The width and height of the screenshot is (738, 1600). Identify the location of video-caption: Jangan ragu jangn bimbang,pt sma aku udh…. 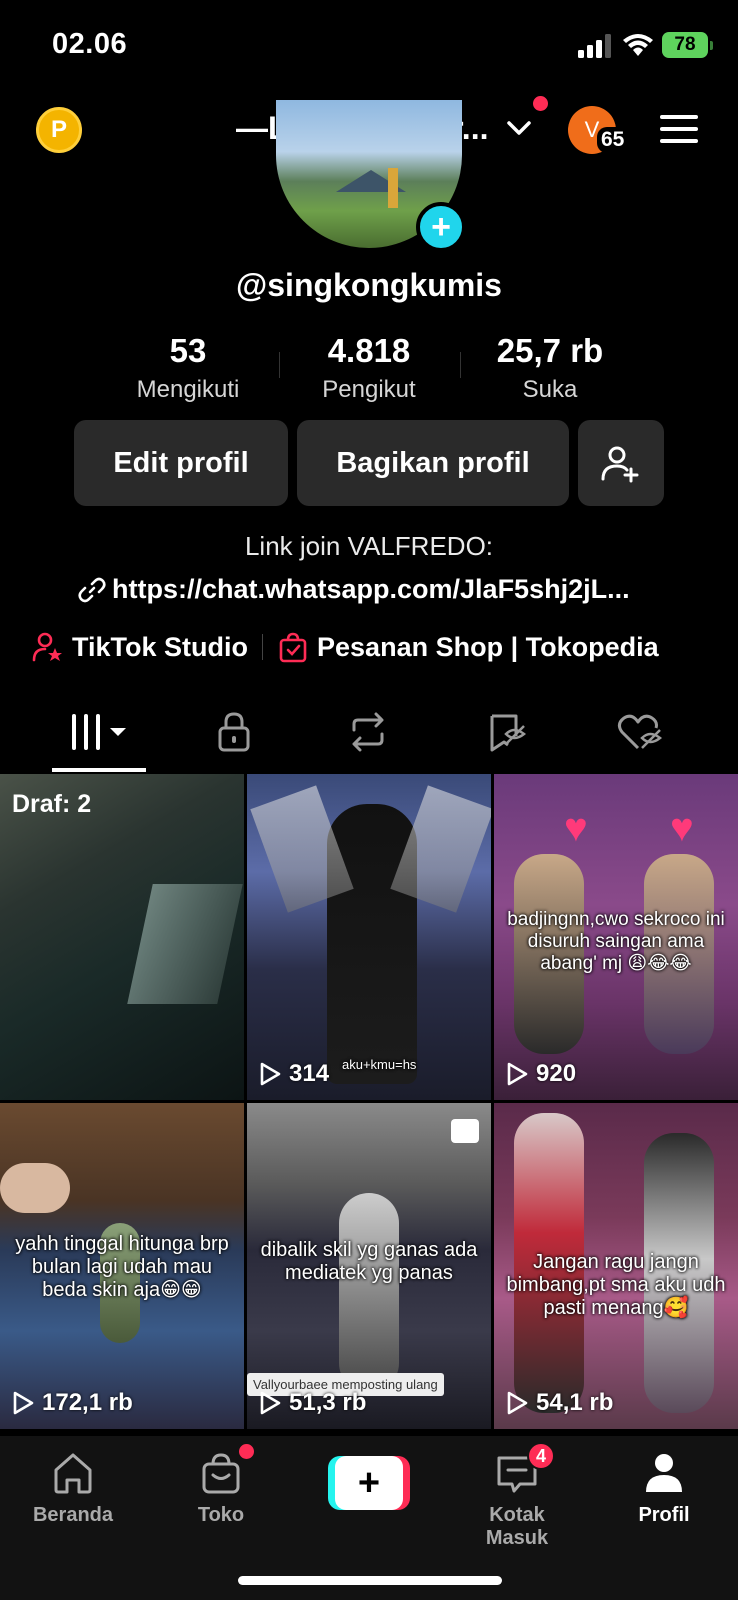
(616, 1285).